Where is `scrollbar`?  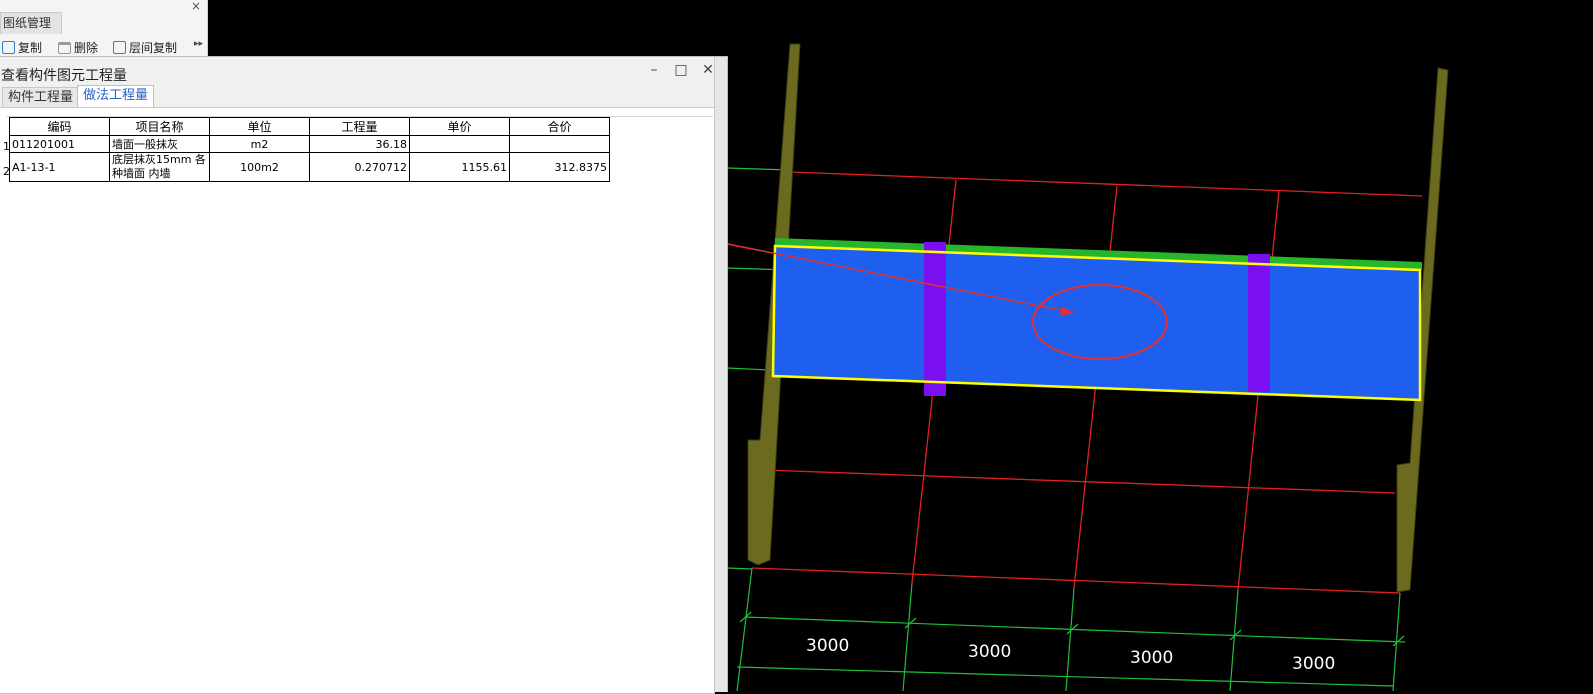
scrollbar is located at coordinates (720, 374).